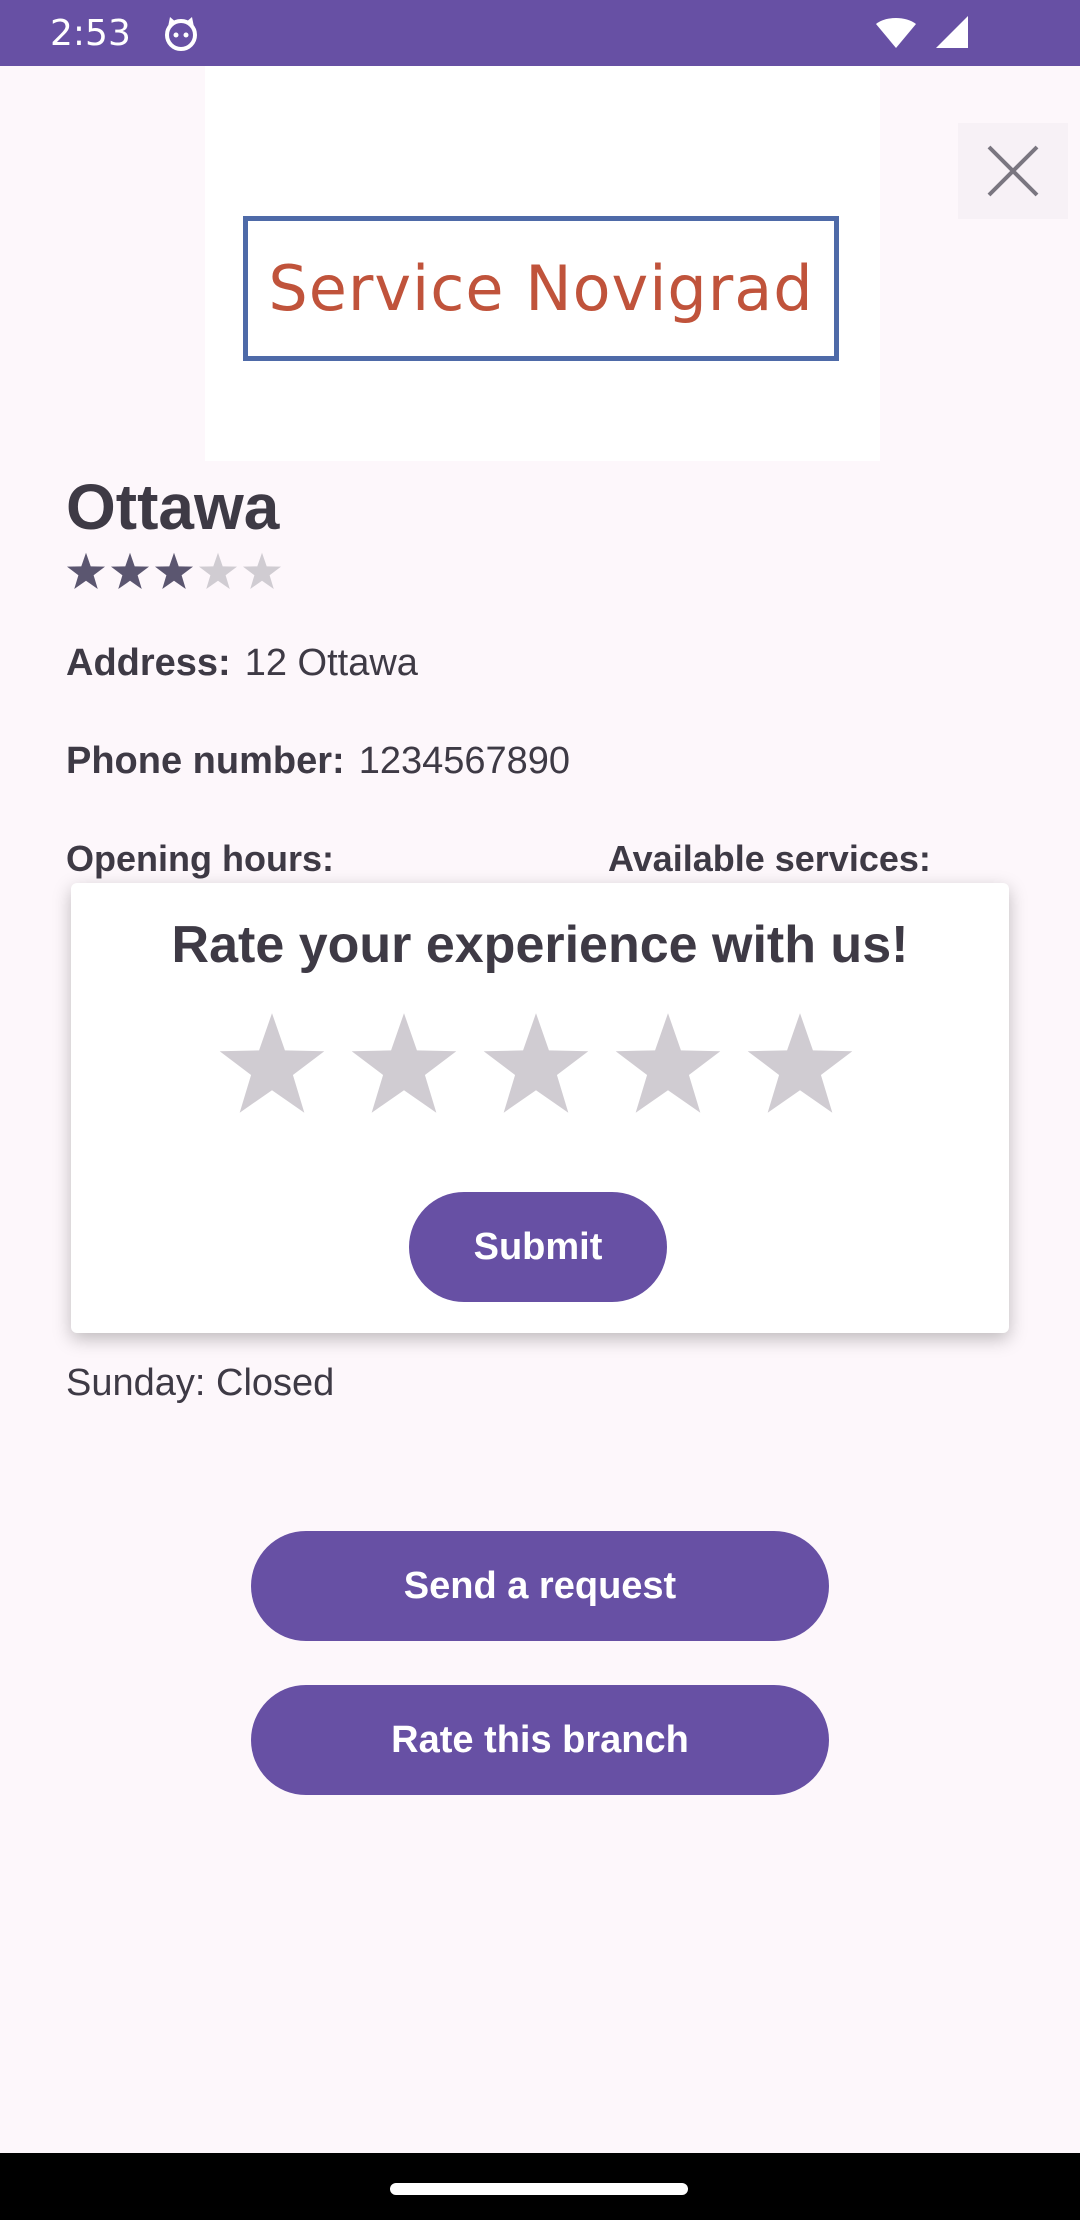  I want to click on send-request-button: Send a request, so click(540, 1586).